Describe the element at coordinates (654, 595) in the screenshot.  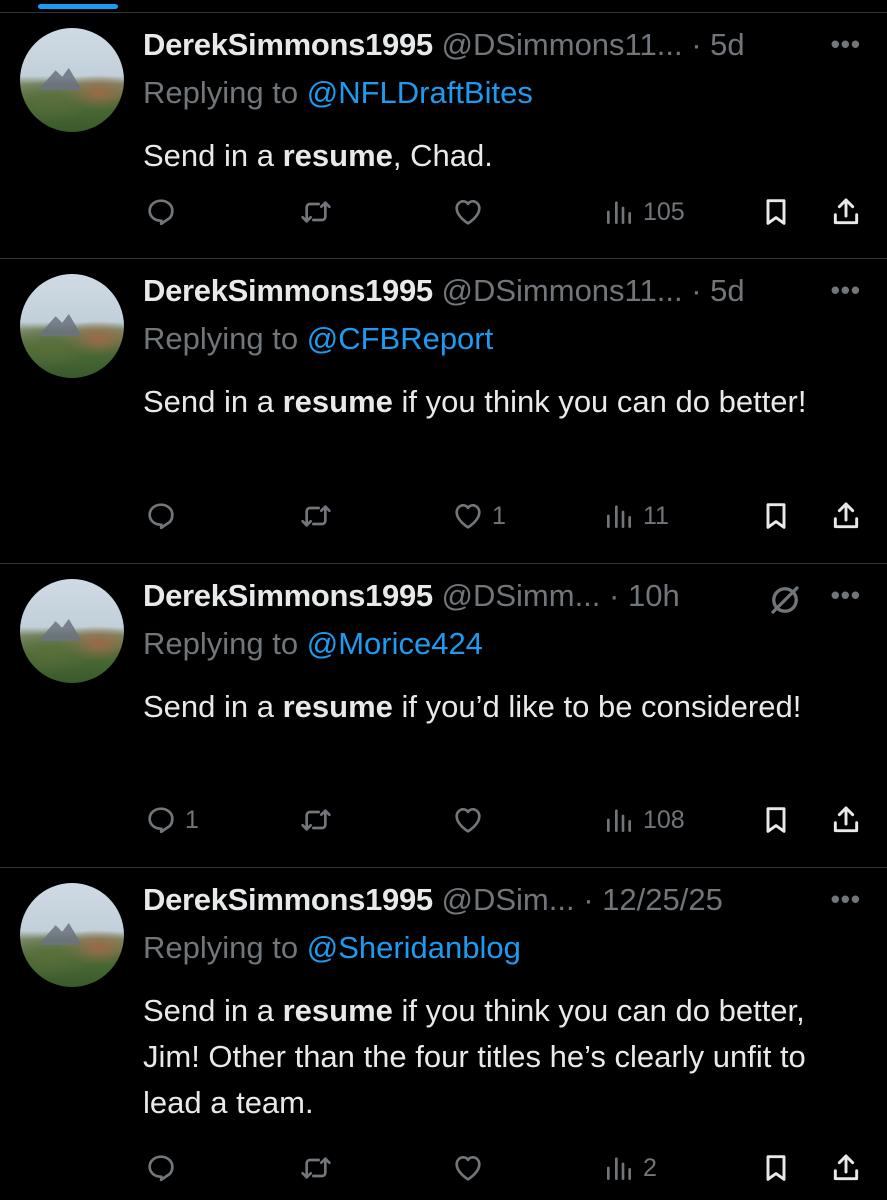
I see `timestamp: 10h` at that location.